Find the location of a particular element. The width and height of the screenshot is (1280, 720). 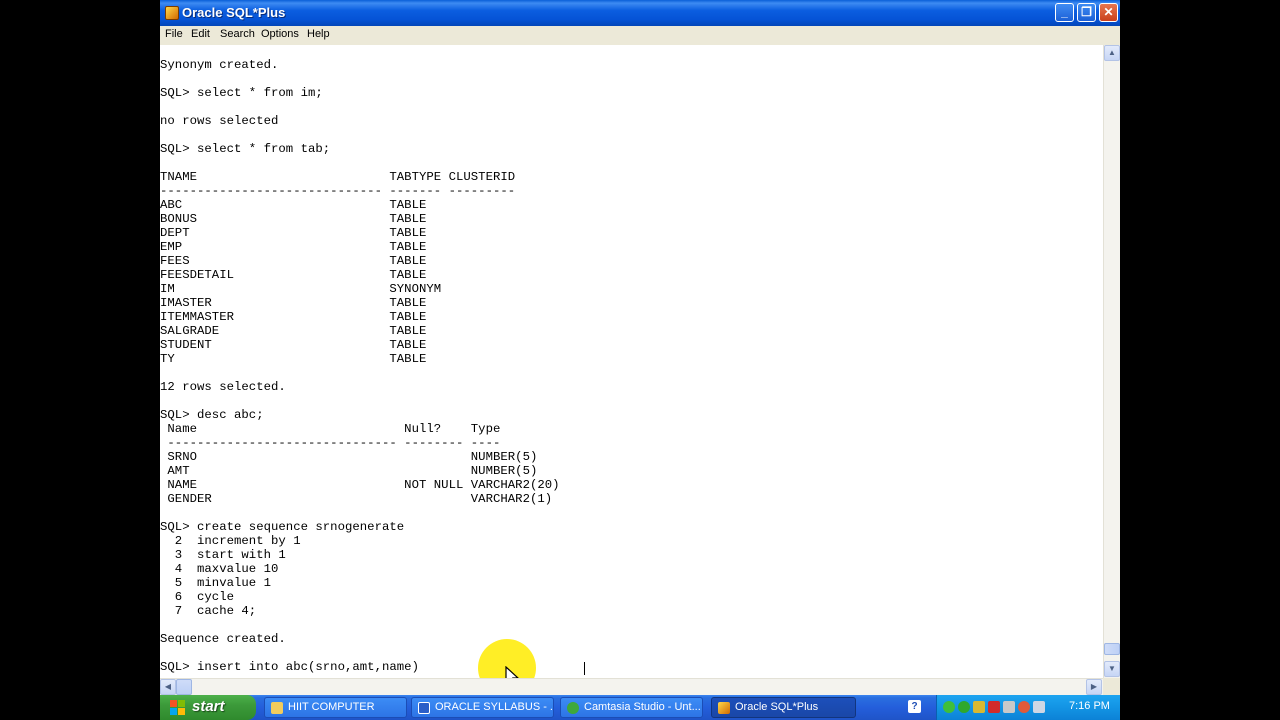

horizontal-scroll-thumb is located at coordinates (184, 687).